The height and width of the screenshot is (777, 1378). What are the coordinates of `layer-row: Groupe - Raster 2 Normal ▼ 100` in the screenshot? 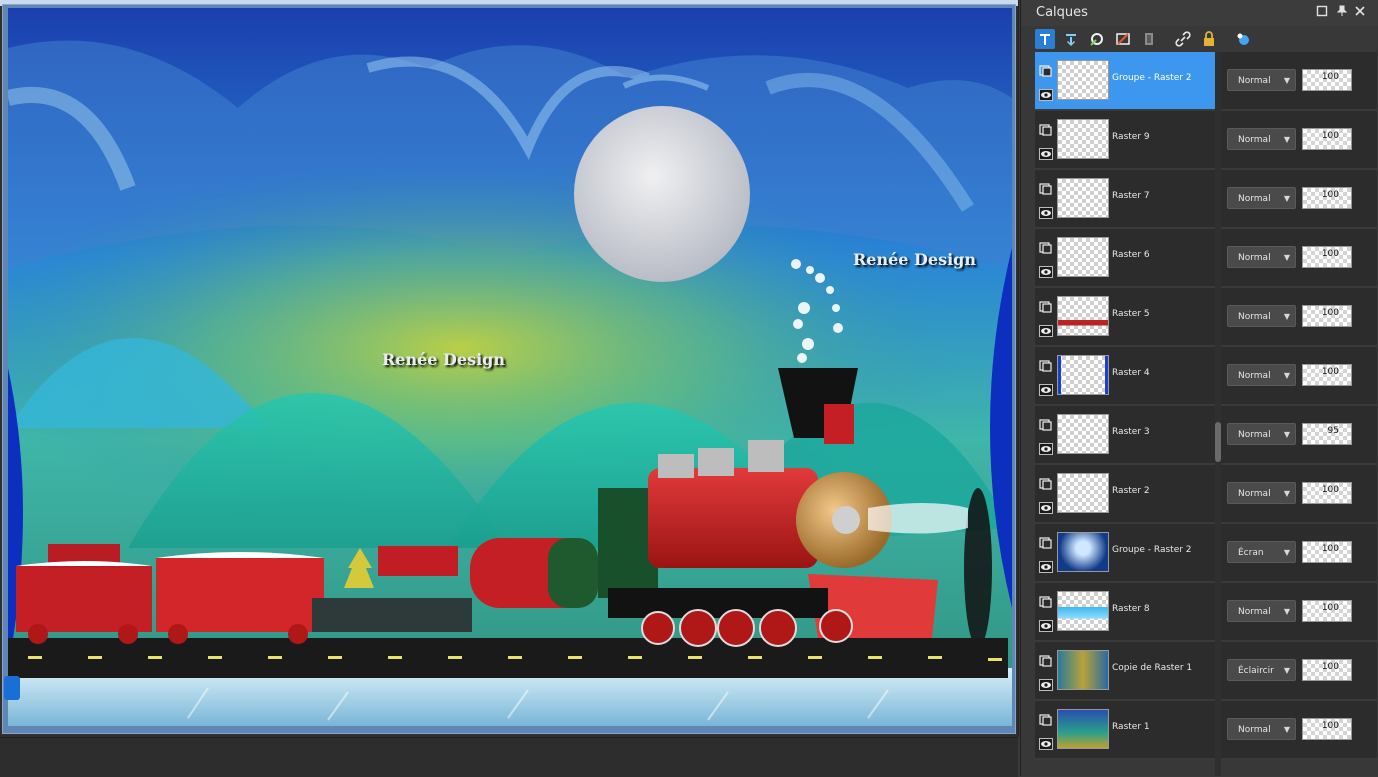 It's located at (1206, 81).